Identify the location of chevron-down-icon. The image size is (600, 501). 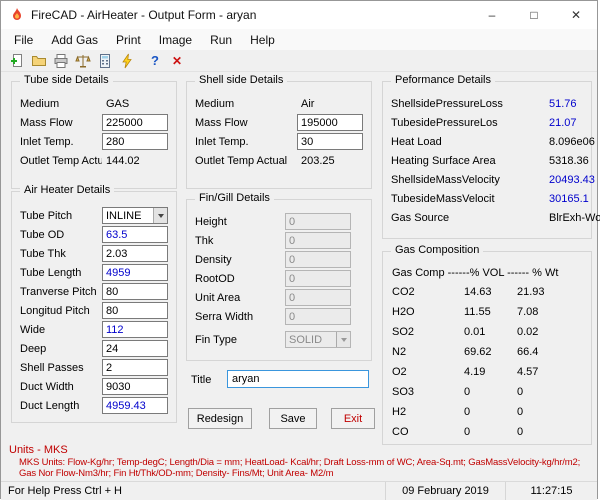
(343, 339).